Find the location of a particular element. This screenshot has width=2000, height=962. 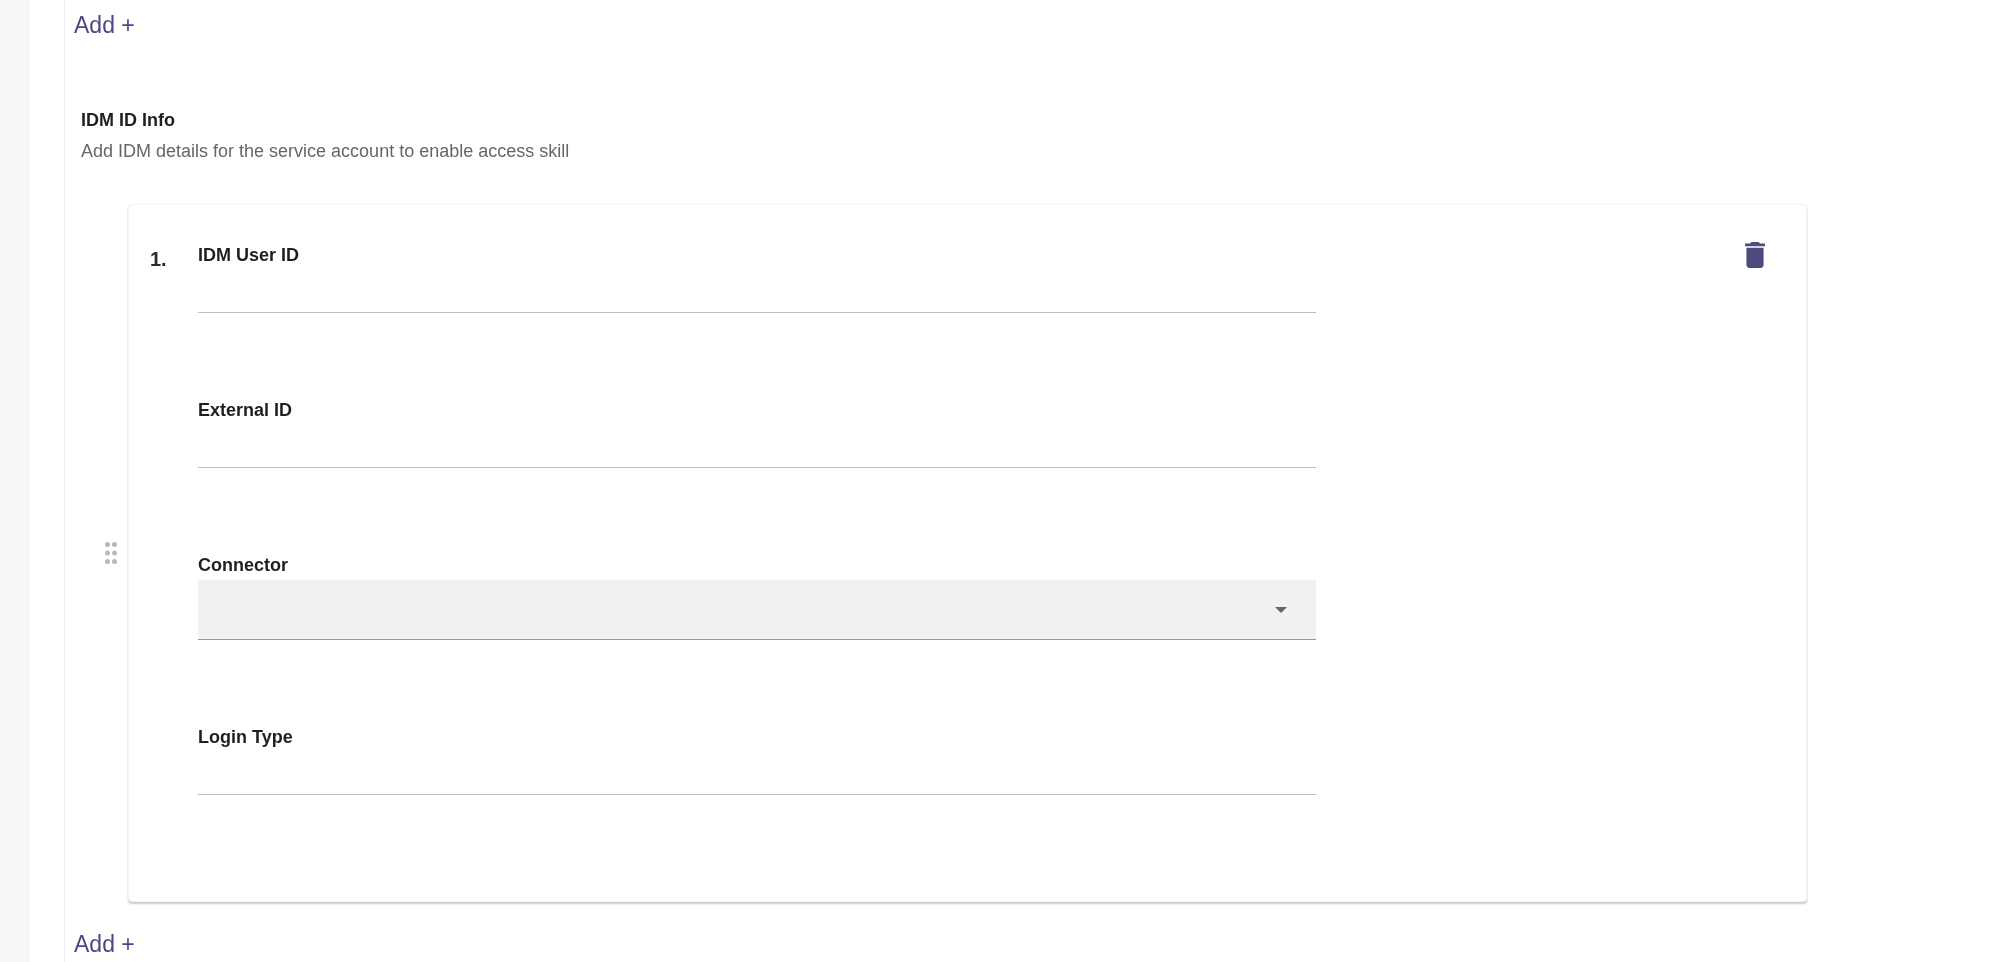

drag-handle-icon is located at coordinates (111, 553).